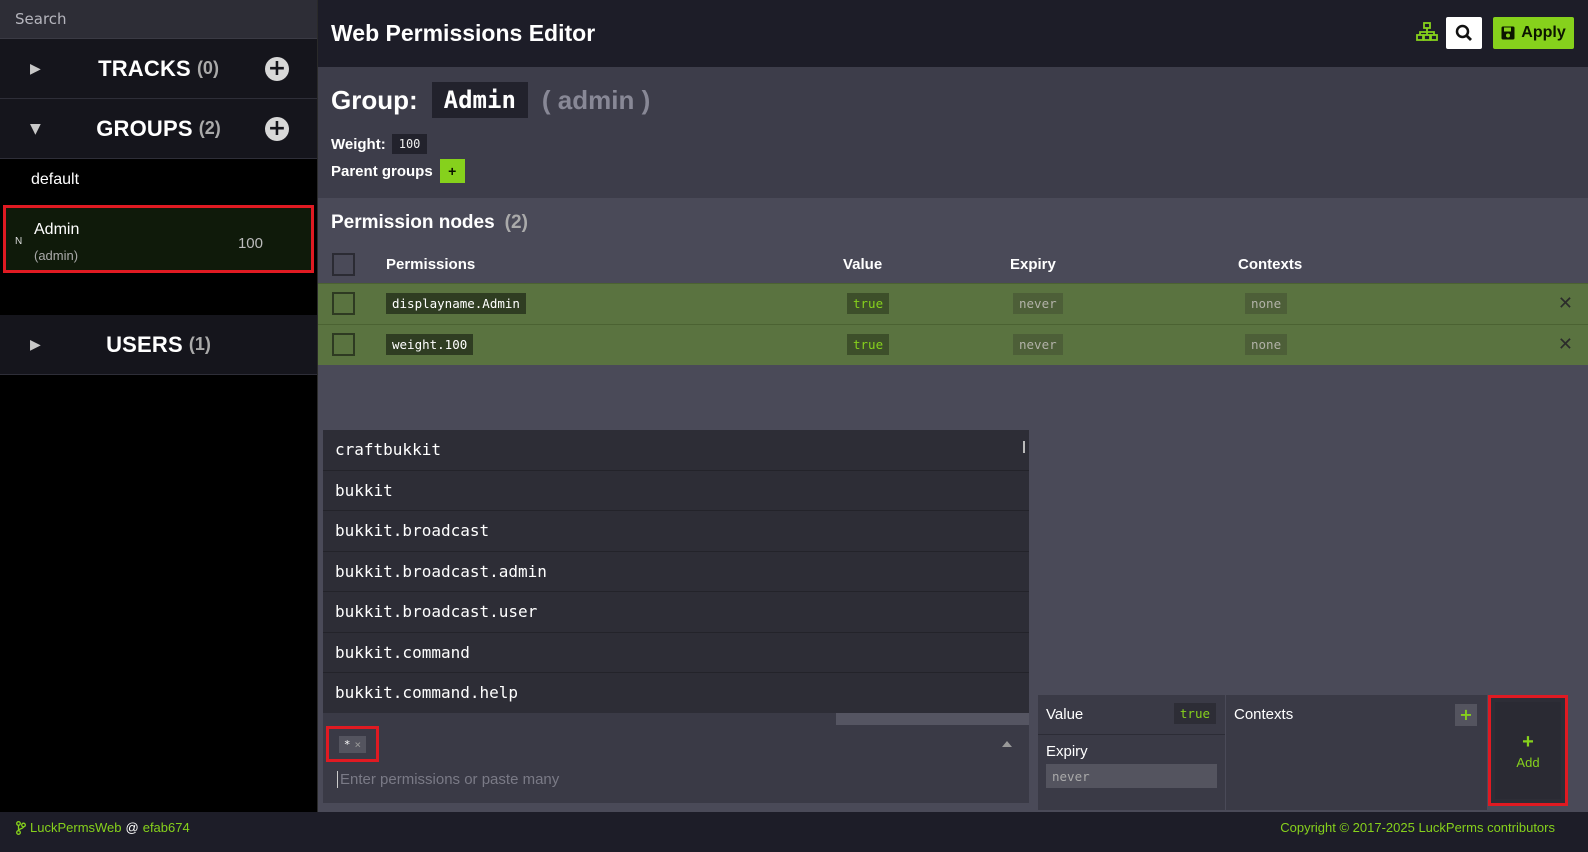 Image resolution: width=1588 pixels, height=852 pixels. I want to click on search-button, so click(1464, 33).